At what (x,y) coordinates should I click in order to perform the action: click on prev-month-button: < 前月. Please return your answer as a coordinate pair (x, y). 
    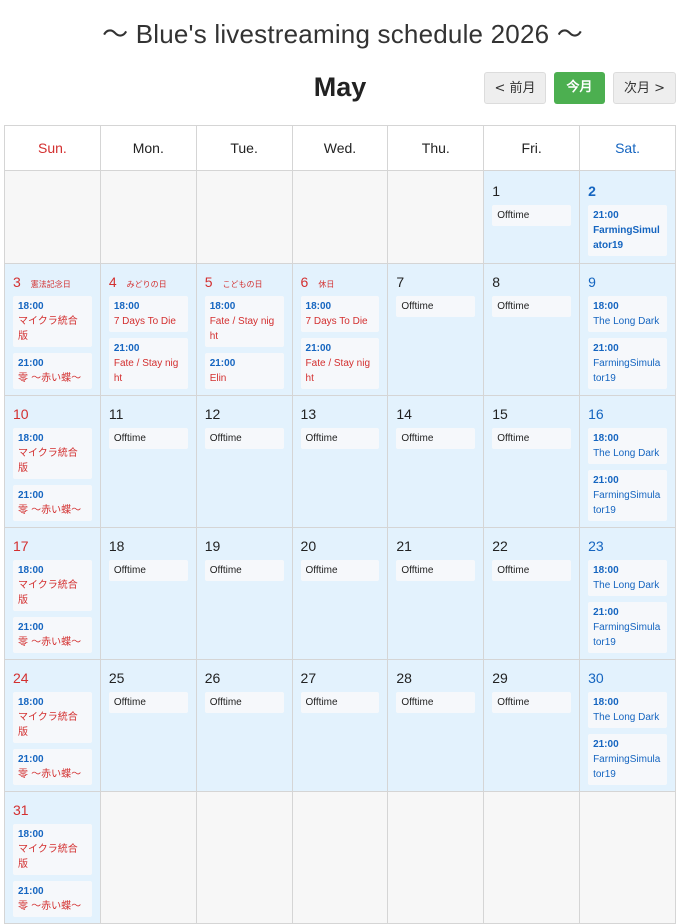
    Looking at the image, I should click on (515, 88).